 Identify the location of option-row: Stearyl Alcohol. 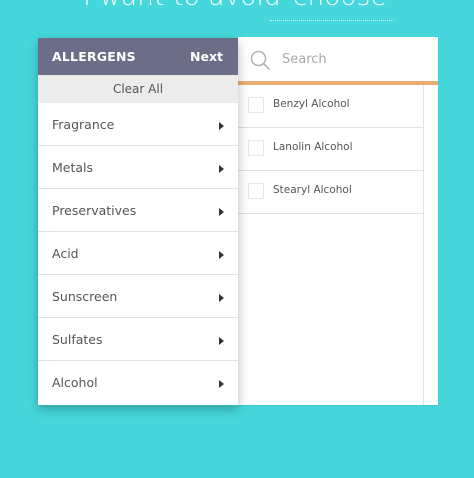
(330, 192).